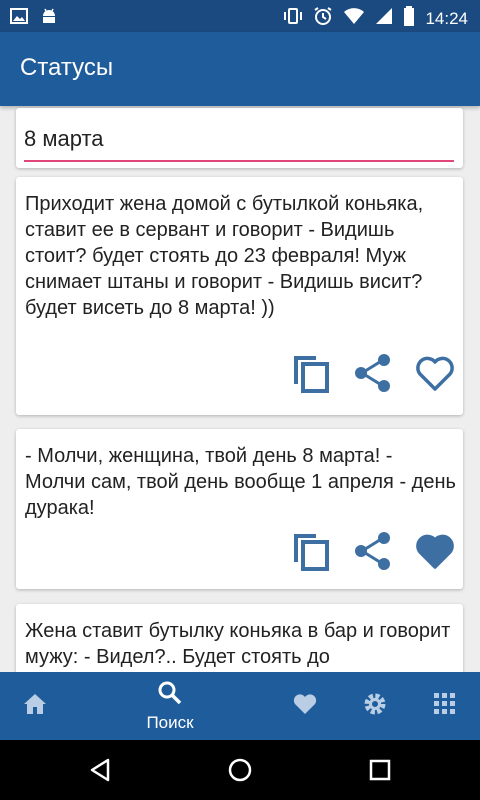  What do you see at coordinates (49, 18) in the screenshot?
I see `android-icon` at bounding box center [49, 18].